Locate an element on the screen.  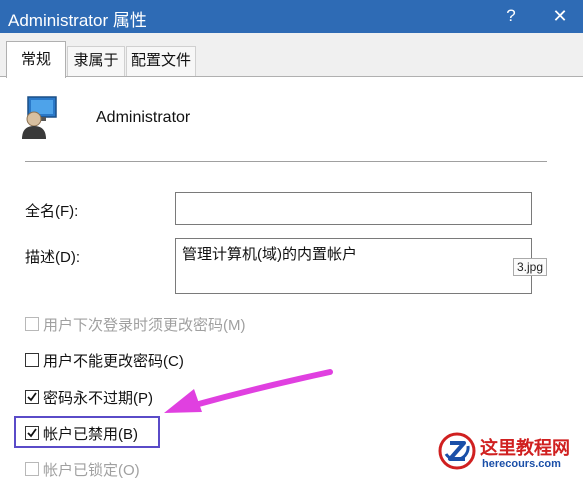
watermark: 这里教程网 herecours.com is located at coordinates (510, 452).